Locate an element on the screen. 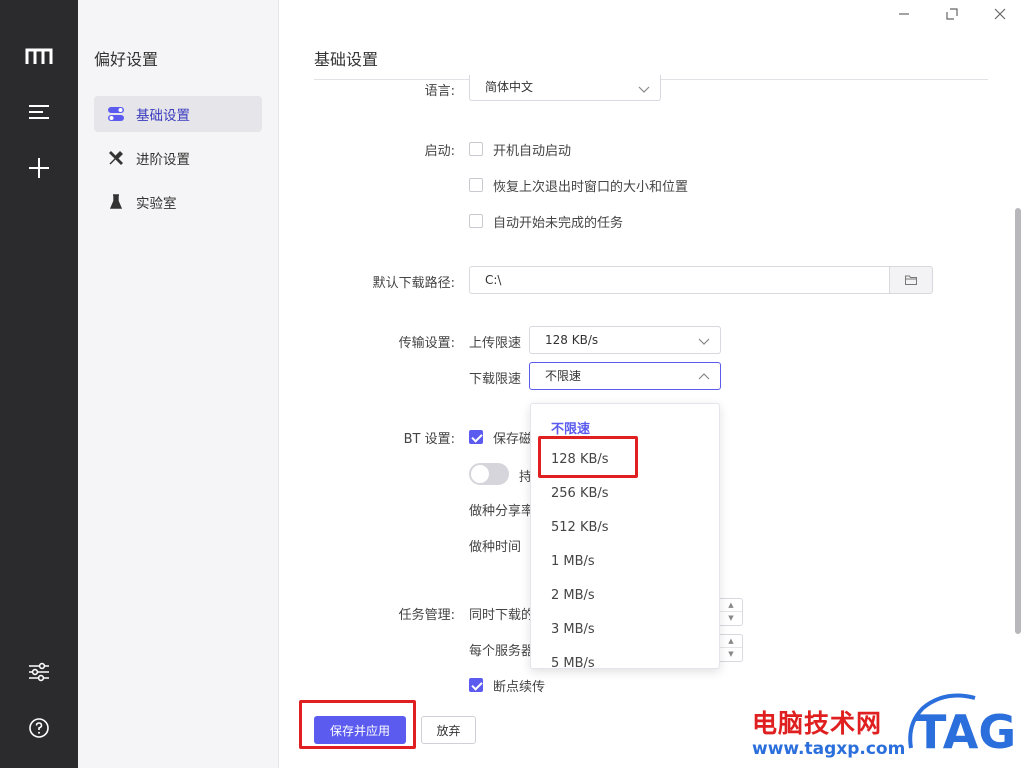  sidebar-item-label: 进阶设置 is located at coordinates (163, 160).